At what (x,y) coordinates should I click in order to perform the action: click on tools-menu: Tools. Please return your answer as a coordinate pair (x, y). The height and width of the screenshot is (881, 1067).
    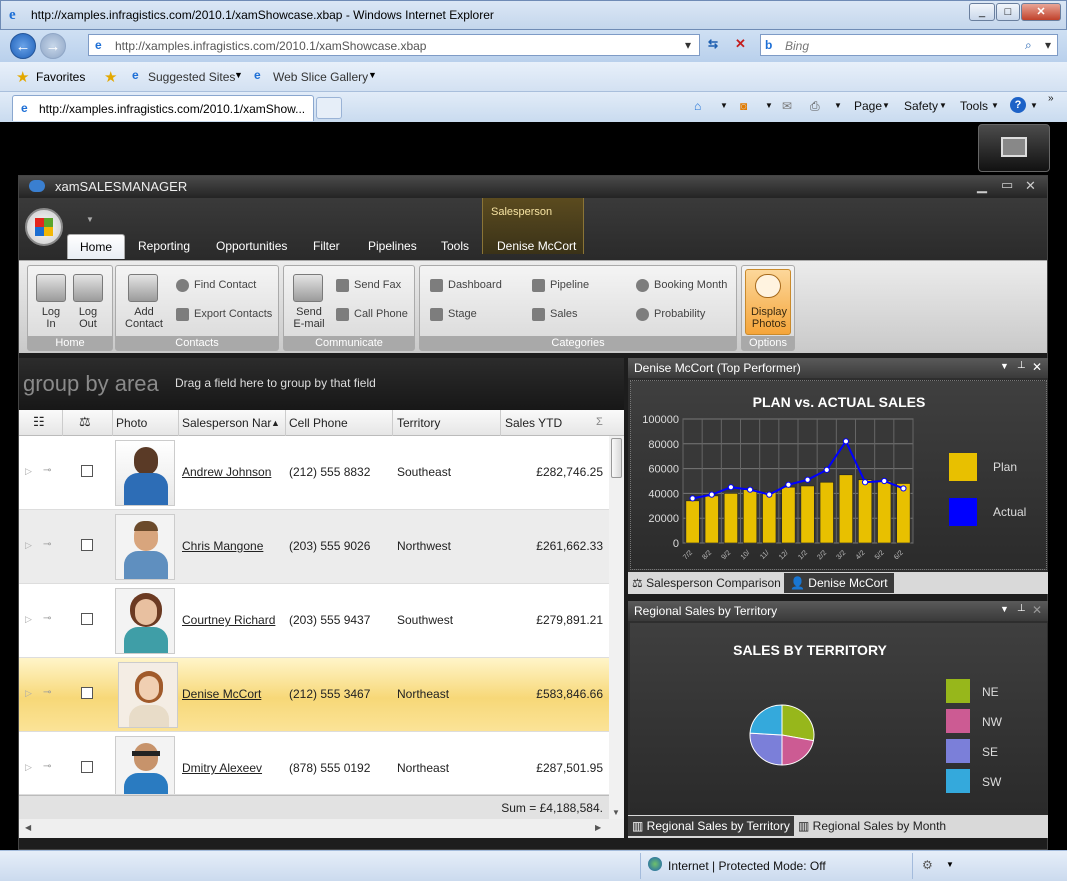
    Looking at the image, I should click on (974, 106).